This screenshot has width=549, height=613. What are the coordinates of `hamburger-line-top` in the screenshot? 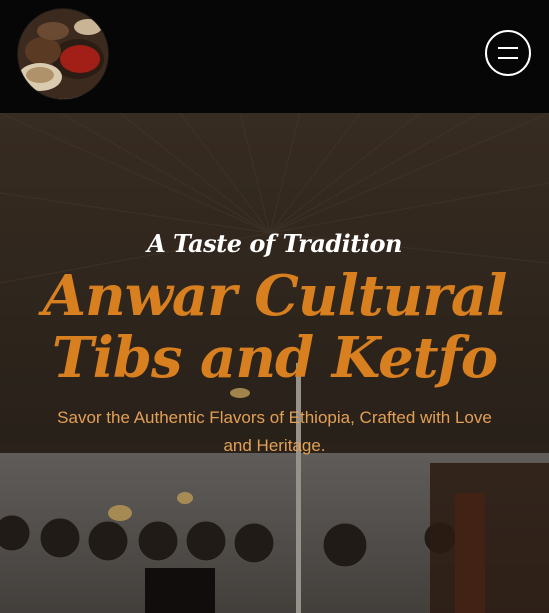 It's located at (508, 48).